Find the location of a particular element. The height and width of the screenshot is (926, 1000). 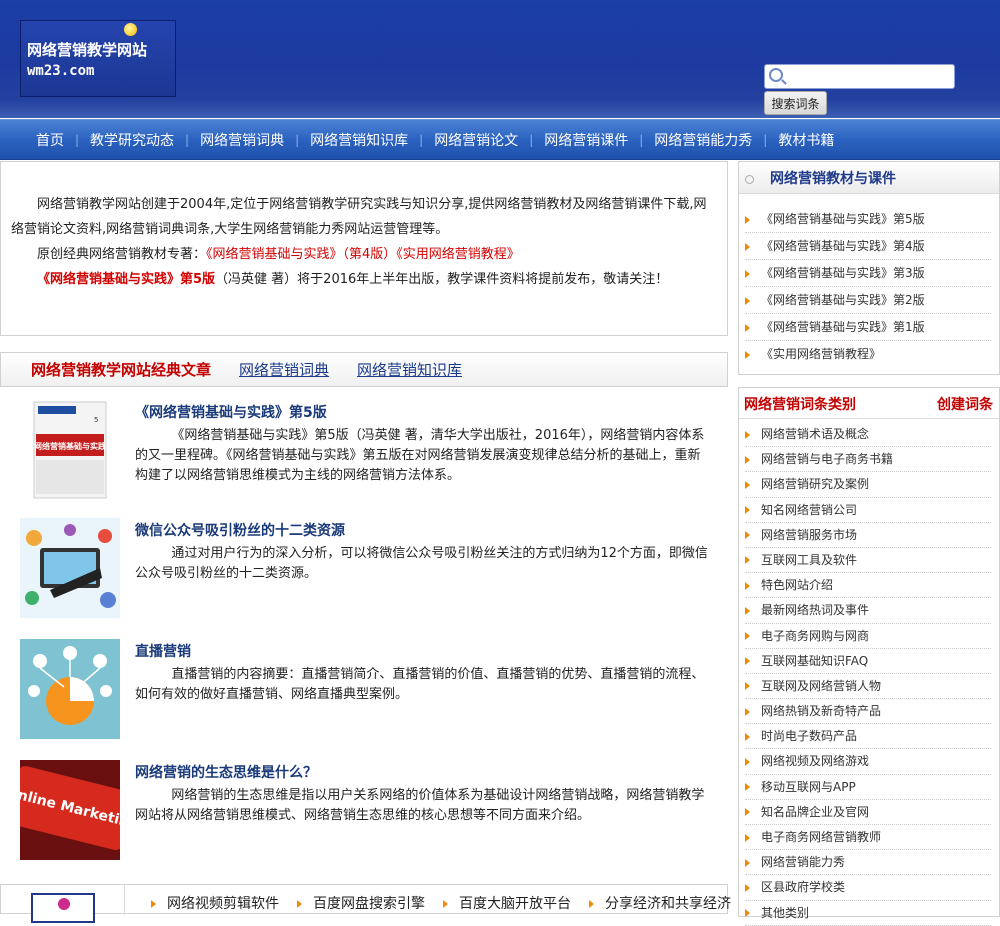

article-title: 《网络营销基础与实践》第5版 is located at coordinates (231, 412).